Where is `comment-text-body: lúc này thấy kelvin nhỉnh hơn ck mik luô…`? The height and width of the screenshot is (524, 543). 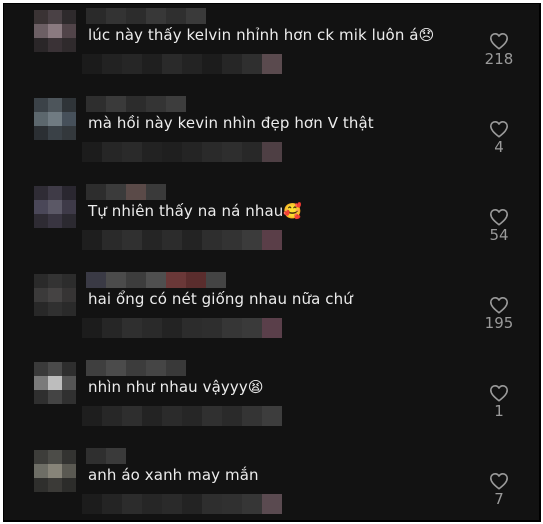 comment-text-body: lúc này thấy kelvin nhỉnh hơn ck mik luô… is located at coordinates (253, 35).